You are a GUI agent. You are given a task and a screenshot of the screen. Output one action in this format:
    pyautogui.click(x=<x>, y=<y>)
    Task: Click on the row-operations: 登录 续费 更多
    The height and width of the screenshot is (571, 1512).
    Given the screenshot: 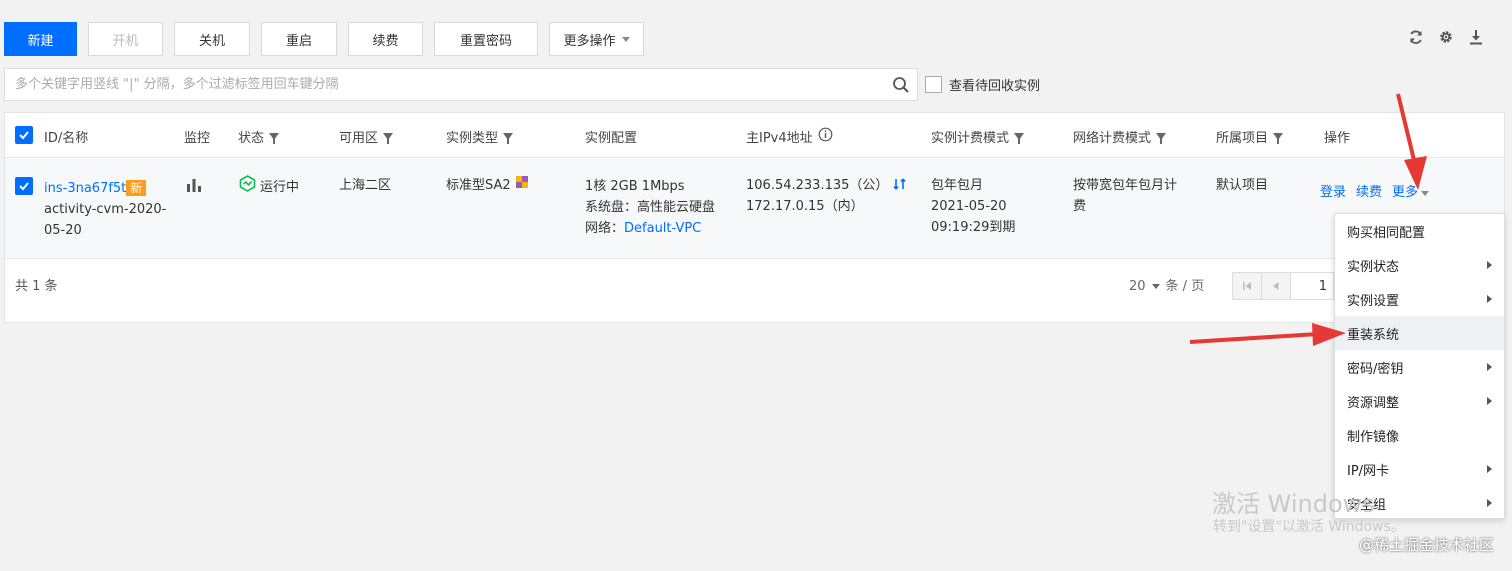 What is the action you would take?
    pyautogui.click(x=1375, y=190)
    